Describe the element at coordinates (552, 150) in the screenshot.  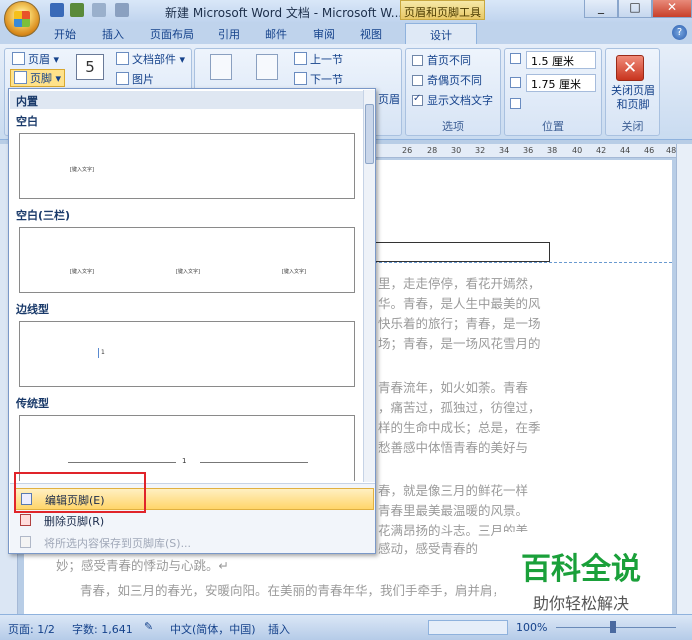
I see `ruler-tick: 38` at that location.